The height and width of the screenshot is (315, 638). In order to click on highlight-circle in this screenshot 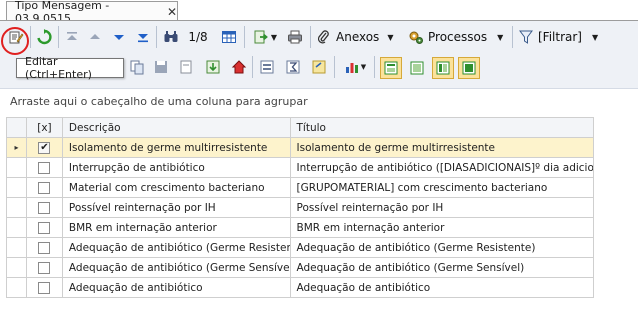, I will do `click(15, 41)`.